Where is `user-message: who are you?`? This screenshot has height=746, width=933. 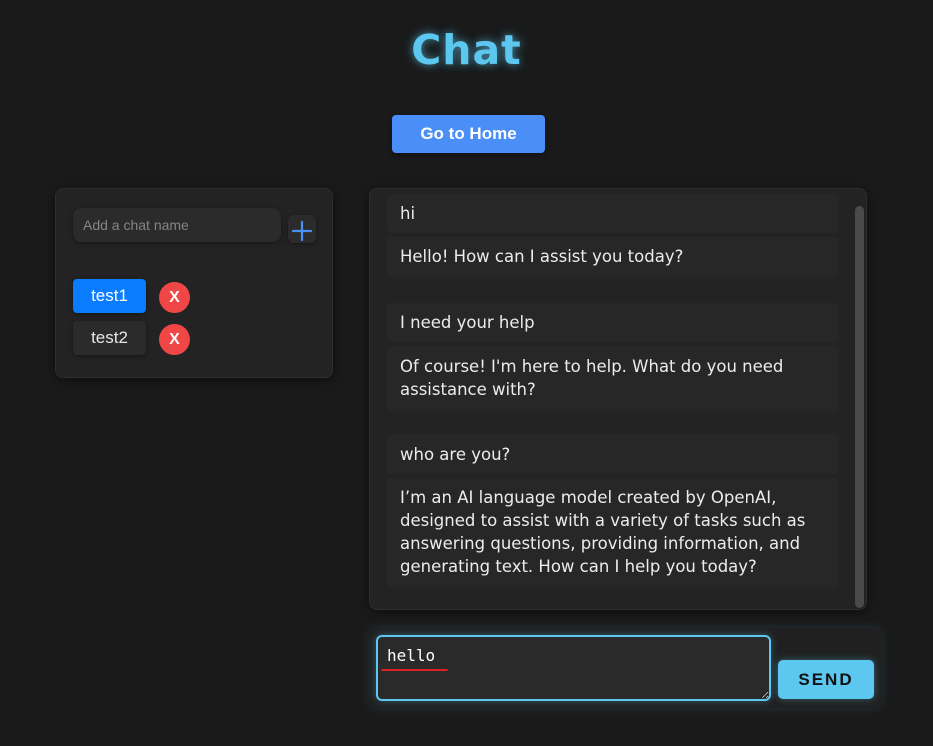 user-message: who are you? is located at coordinates (613, 454).